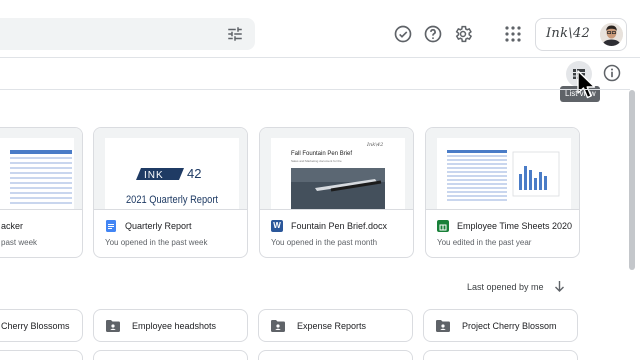 The image size is (640, 360). What do you see at coordinates (127, 34) in the screenshot?
I see `search-bar` at bounding box center [127, 34].